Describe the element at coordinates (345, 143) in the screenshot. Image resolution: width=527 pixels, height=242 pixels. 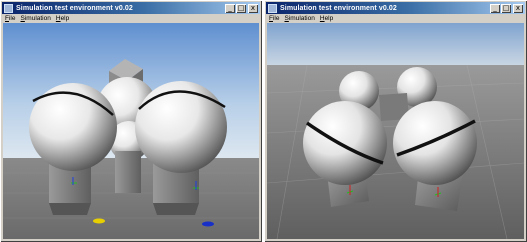
I see `sphere-front-left` at that location.